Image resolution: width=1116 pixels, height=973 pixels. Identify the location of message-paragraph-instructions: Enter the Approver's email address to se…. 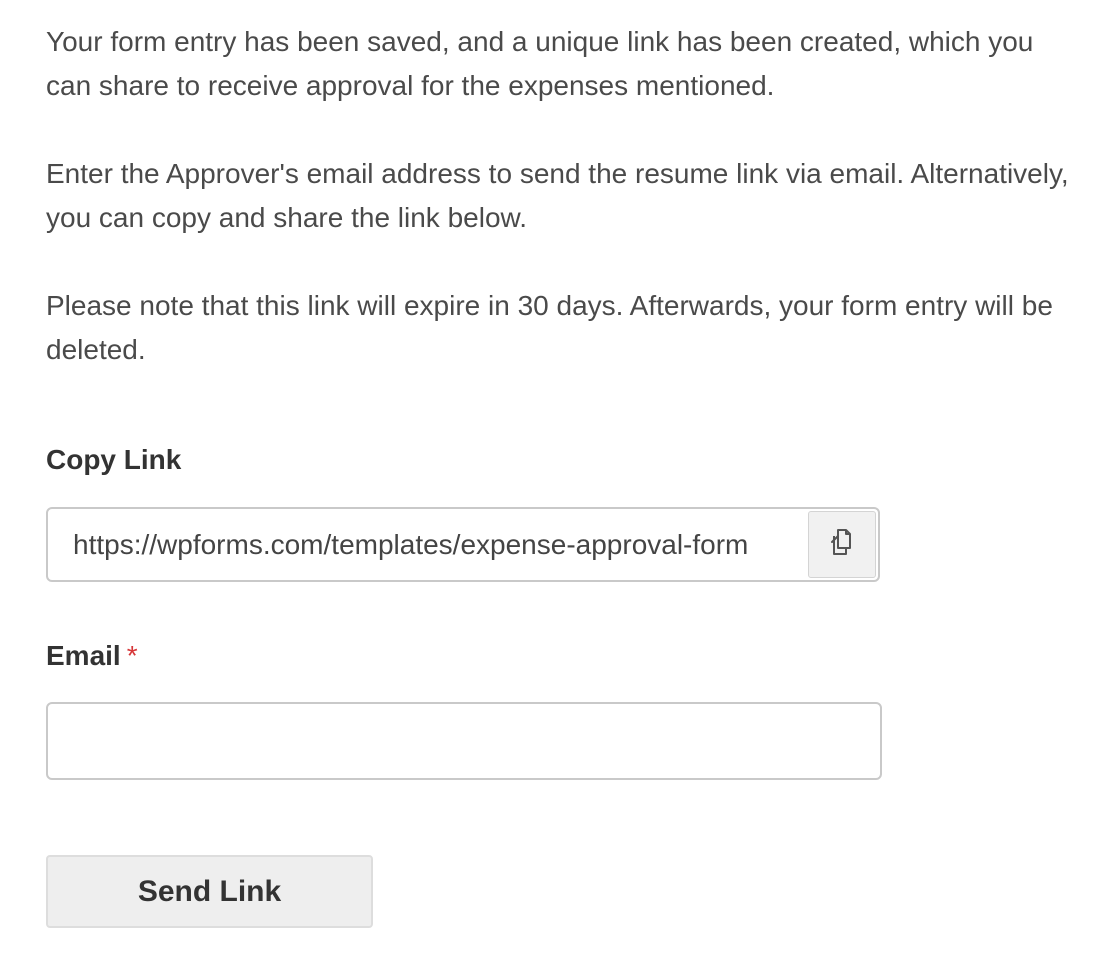
(557, 195).